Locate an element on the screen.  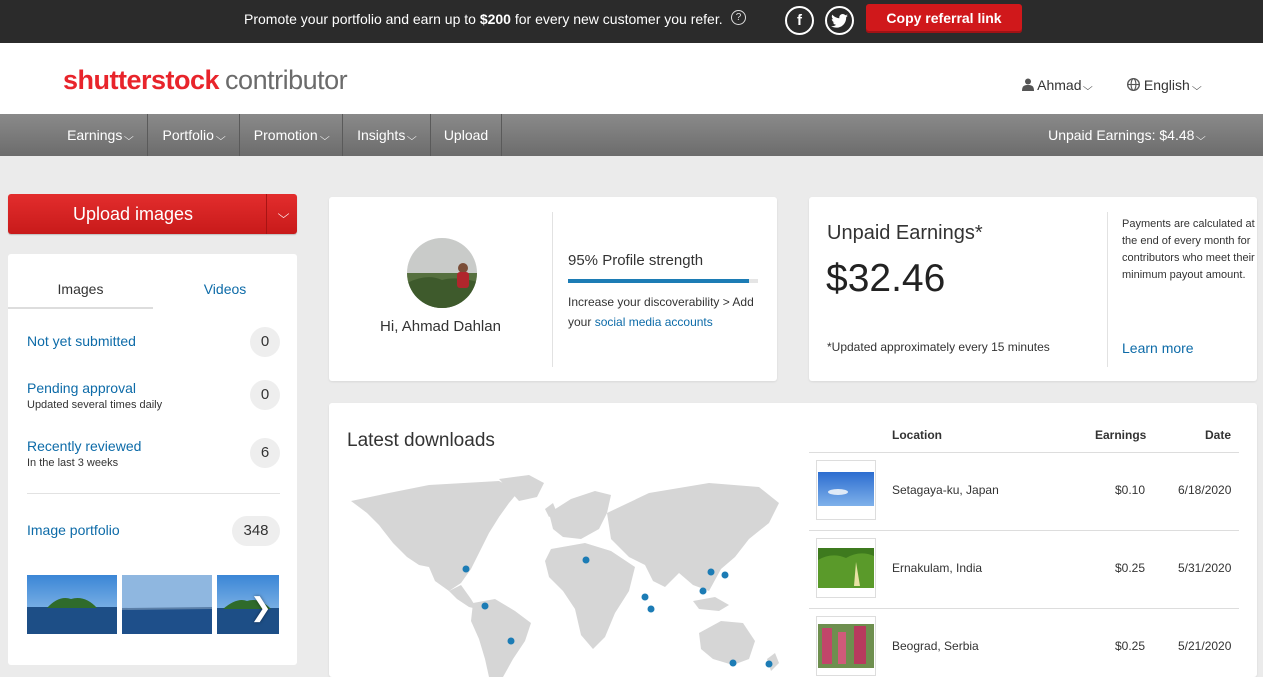
nav-earnings: Earnings ⌵ is located at coordinates (100, 135).